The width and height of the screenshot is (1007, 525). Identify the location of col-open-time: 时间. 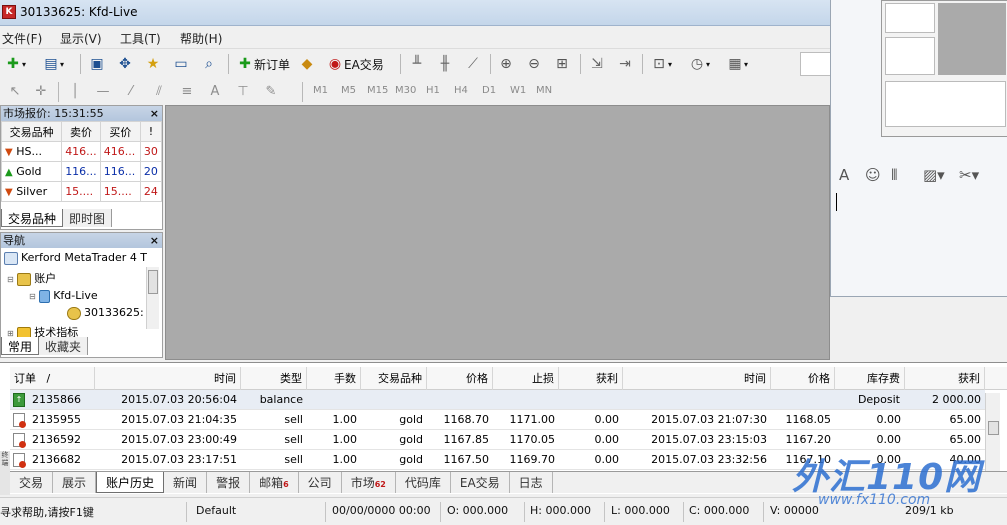
(168, 378).